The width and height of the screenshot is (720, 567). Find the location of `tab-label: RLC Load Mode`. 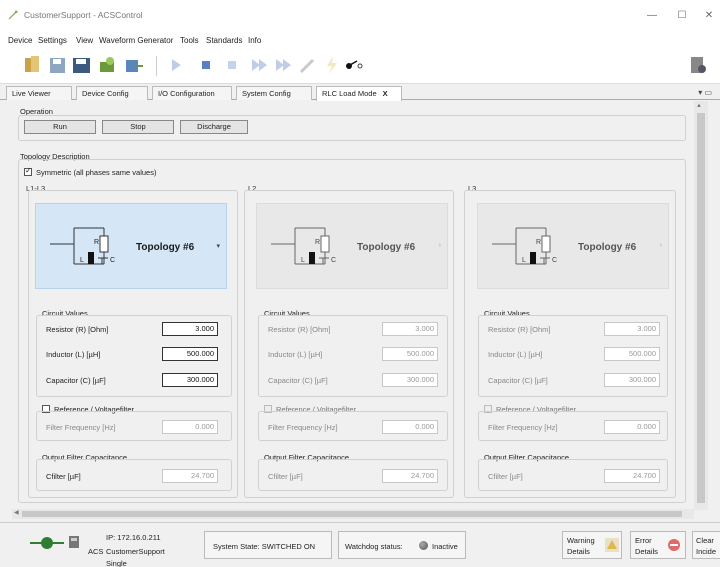

tab-label: RLC Load Mode is located at coordinates (349, 93).